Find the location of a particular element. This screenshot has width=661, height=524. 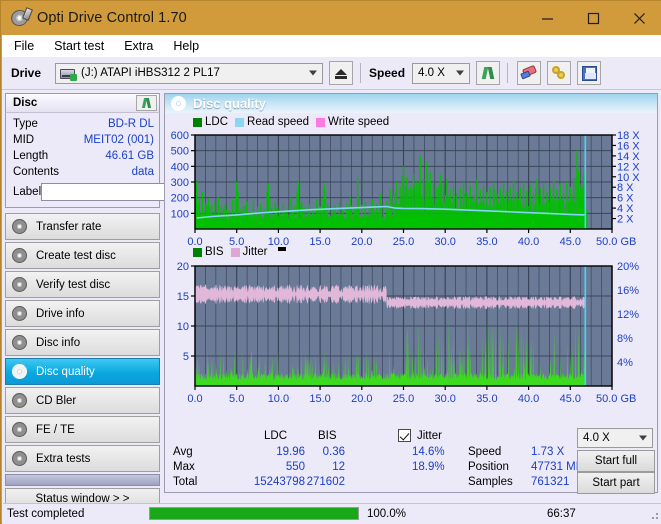

speed-stat-value: 1.73 X is located at coordinates (548, 452).